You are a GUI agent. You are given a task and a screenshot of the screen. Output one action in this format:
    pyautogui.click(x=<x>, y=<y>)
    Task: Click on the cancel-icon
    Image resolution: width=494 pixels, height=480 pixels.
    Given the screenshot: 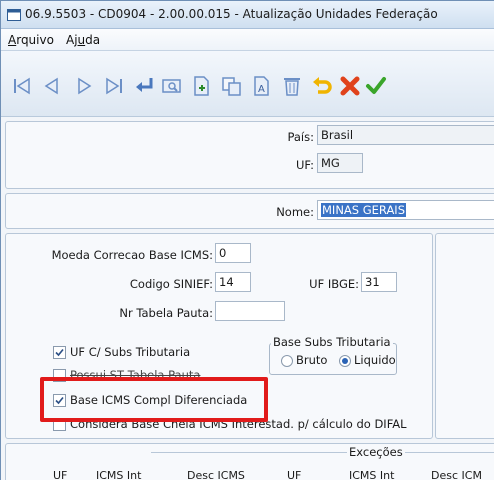 What is the action you would take?
    pyautogui.click(x=350, y=86)
    